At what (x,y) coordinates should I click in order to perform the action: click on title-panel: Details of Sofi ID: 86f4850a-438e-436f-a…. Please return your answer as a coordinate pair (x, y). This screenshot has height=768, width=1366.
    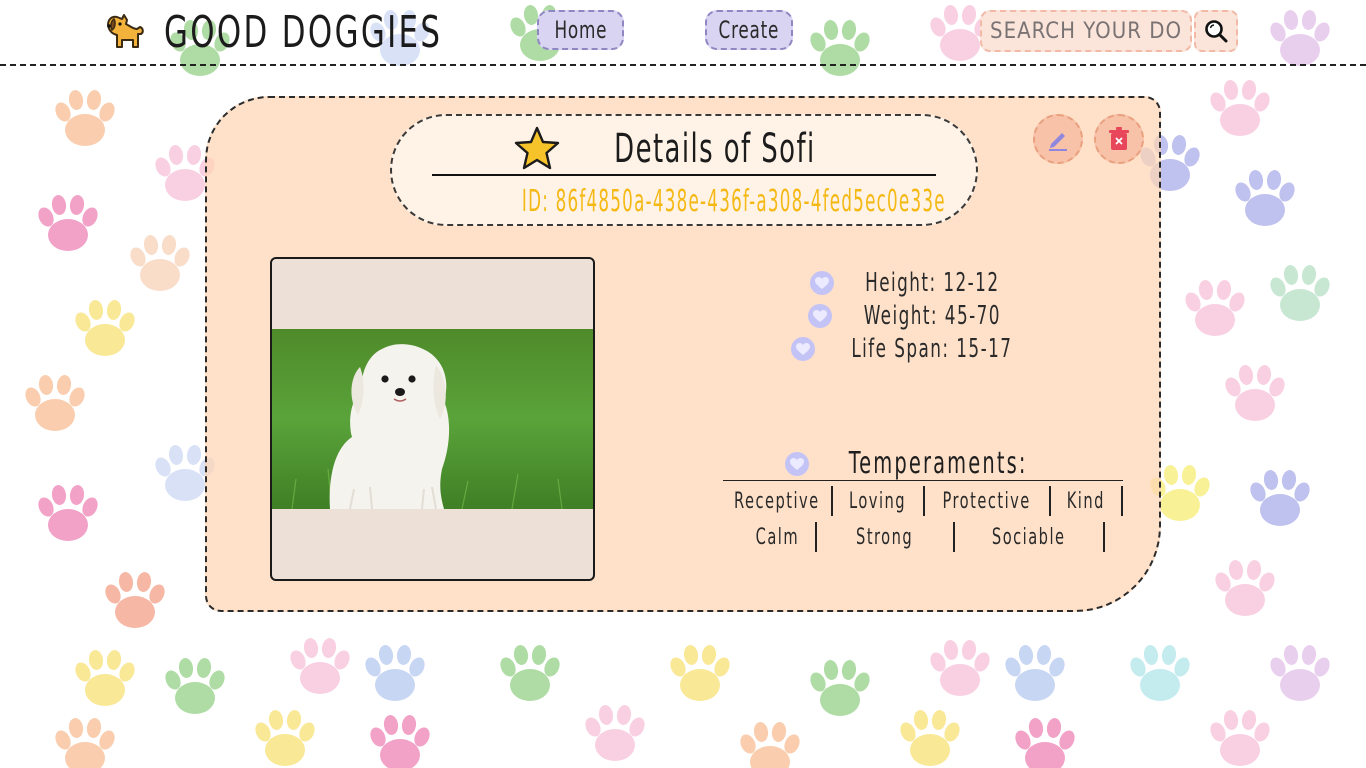
    Looking at the image, I should click on (684, 170).